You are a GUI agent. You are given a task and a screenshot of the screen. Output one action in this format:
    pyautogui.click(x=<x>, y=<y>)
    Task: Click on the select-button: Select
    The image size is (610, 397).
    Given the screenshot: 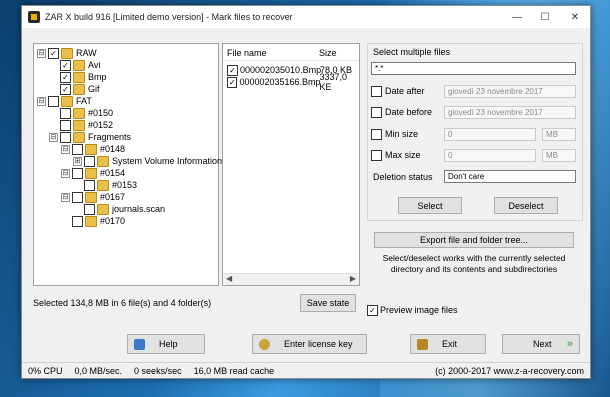 What is the action you would take?
    pyautogui.click(x=430, y=205)
    